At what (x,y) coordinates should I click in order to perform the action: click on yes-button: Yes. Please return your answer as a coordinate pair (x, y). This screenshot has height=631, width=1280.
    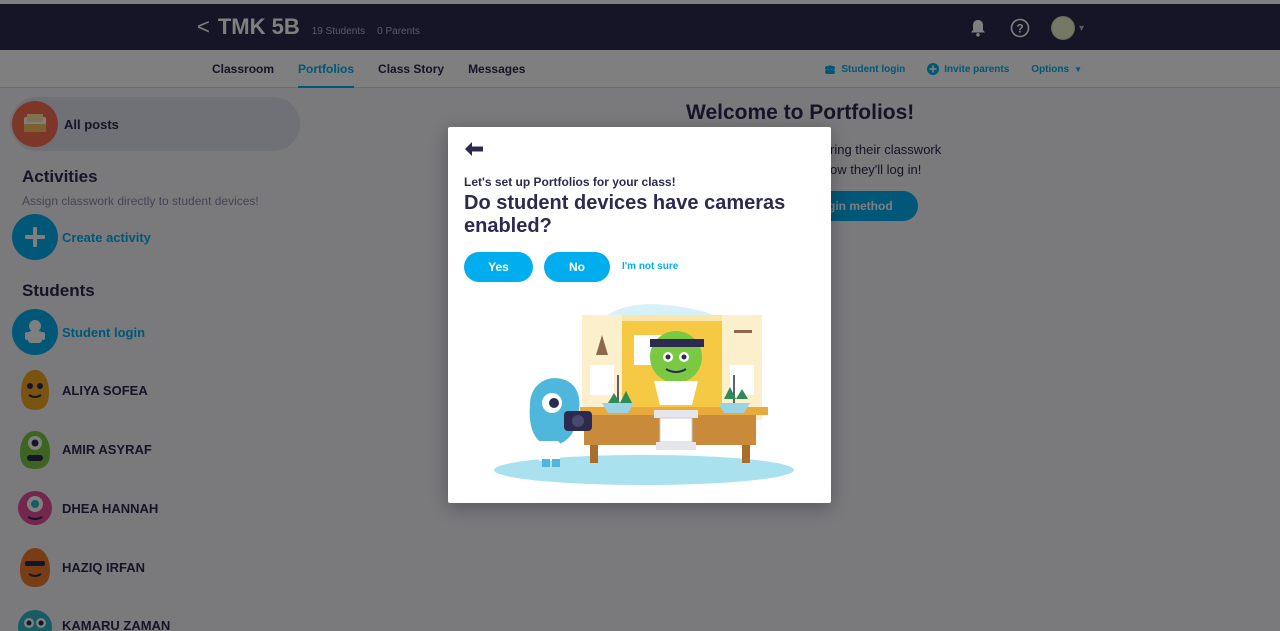
    Looking at the image, I should click on (498, 267).